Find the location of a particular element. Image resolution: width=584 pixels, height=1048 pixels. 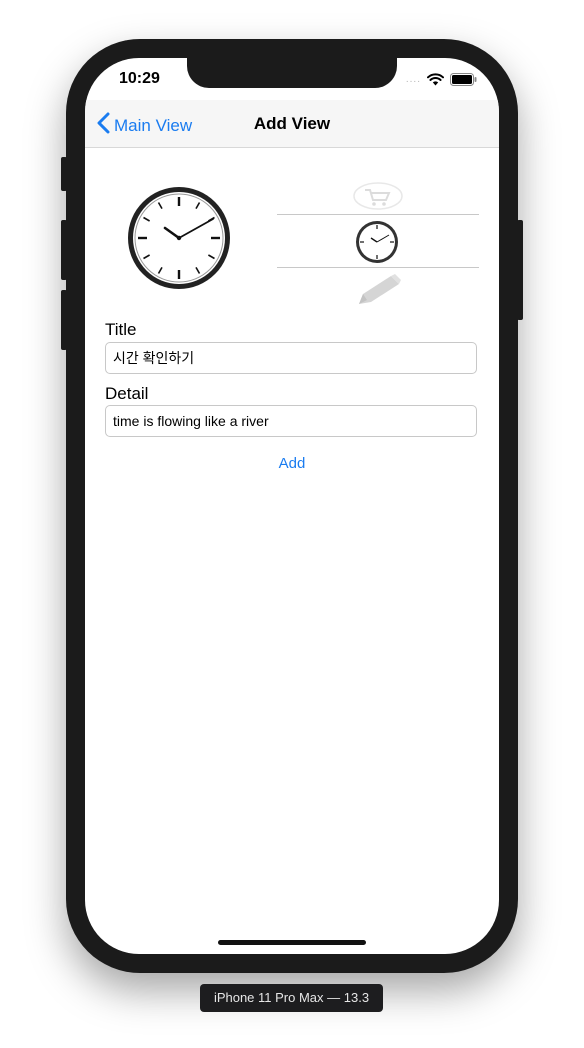

navigation-bar: Main View Add View is located at coordinates (292, 124).